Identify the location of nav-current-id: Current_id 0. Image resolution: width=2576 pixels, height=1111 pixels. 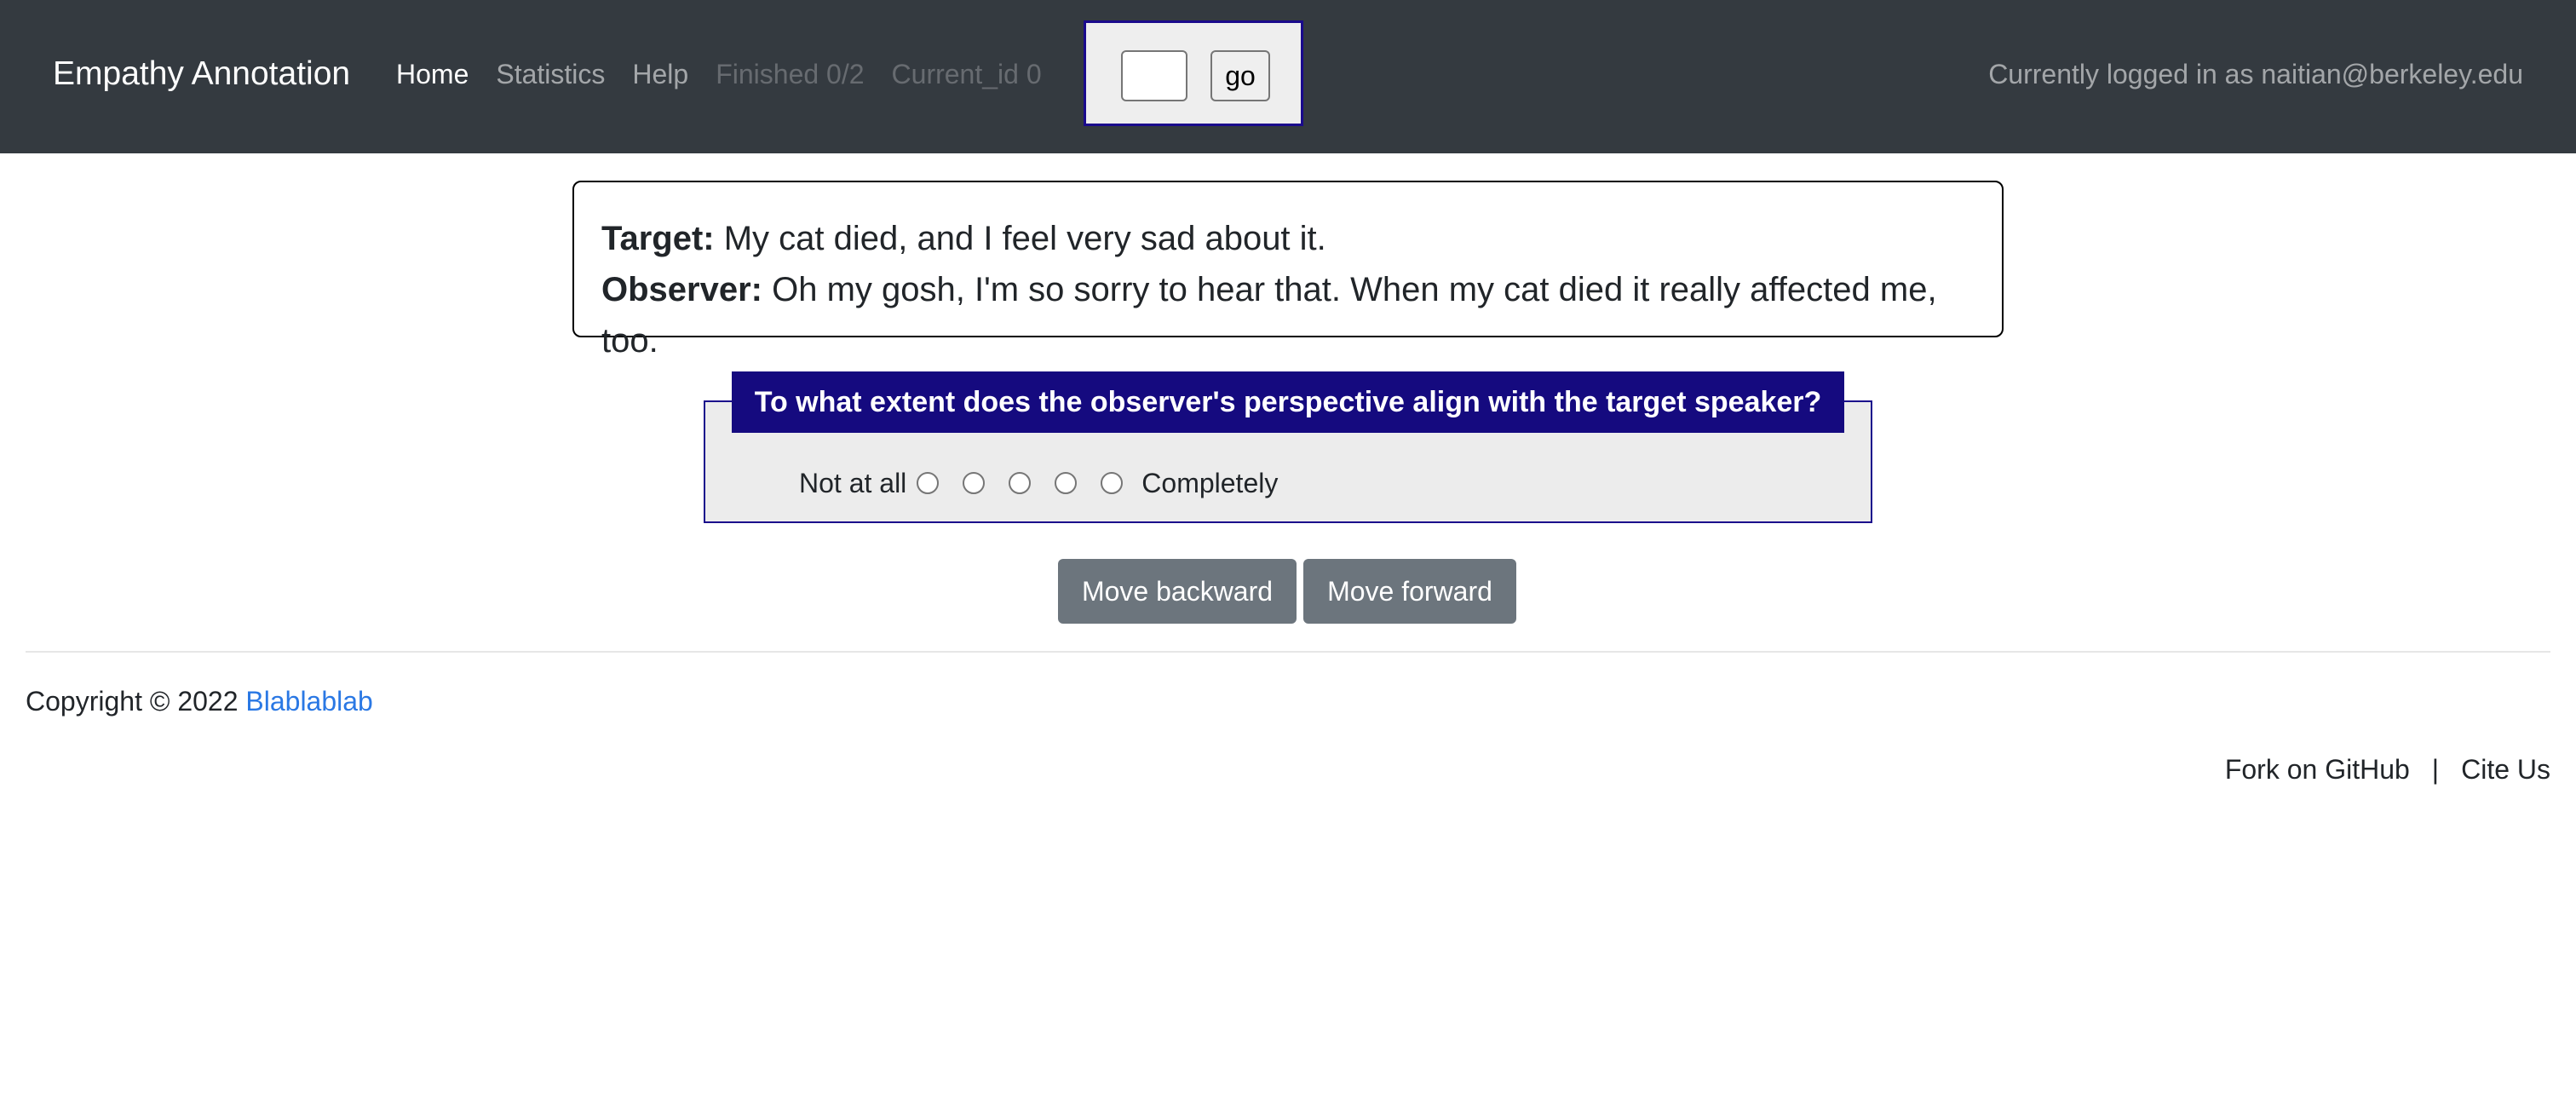
(967, 74).